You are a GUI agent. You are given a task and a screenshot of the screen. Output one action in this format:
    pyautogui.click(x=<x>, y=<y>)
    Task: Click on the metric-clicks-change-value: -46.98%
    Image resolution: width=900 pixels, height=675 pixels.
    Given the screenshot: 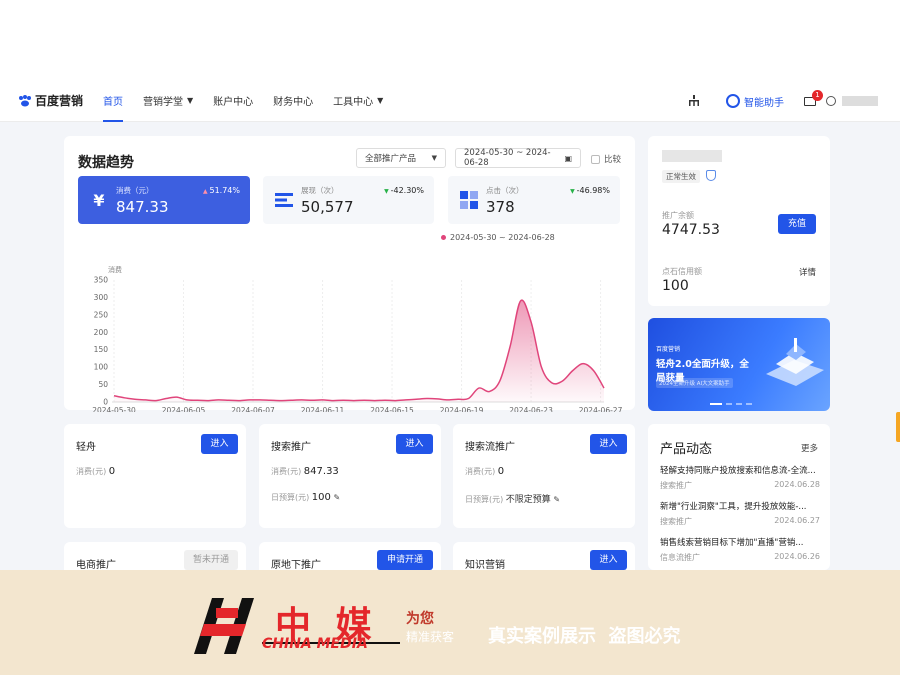 What is the action you would take?
    pyautogui.click(x=593, y=190)
    